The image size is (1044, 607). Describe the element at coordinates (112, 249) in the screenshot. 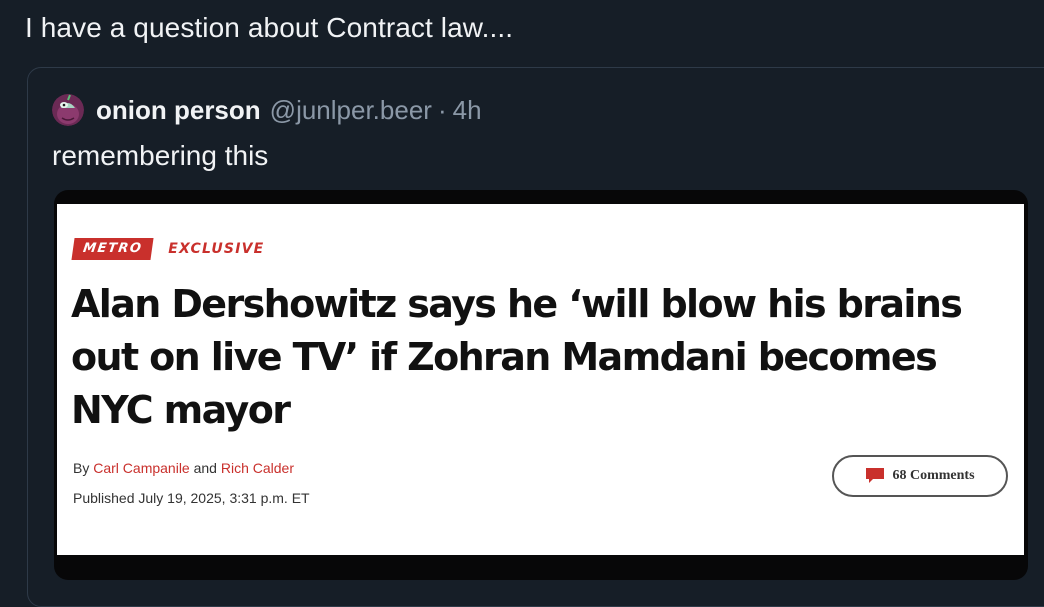

I see `section-tag: METRO` at that location.